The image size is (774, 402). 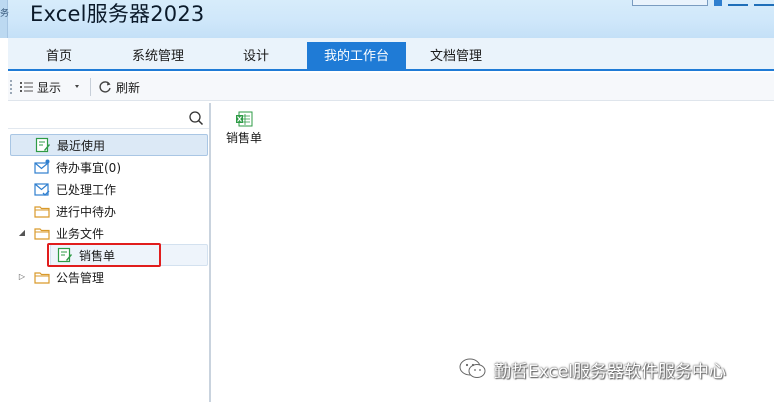 I want to click on refresh-icon, so click(x=105, y=87).